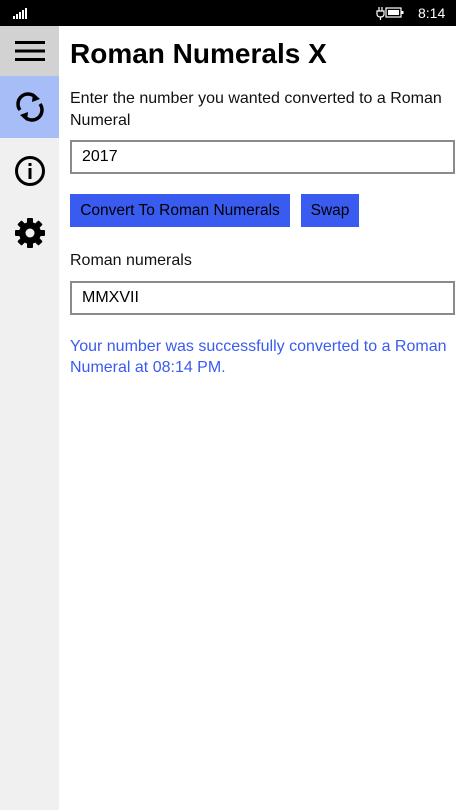  I want to click on refresh-icon, so click(29, 107).